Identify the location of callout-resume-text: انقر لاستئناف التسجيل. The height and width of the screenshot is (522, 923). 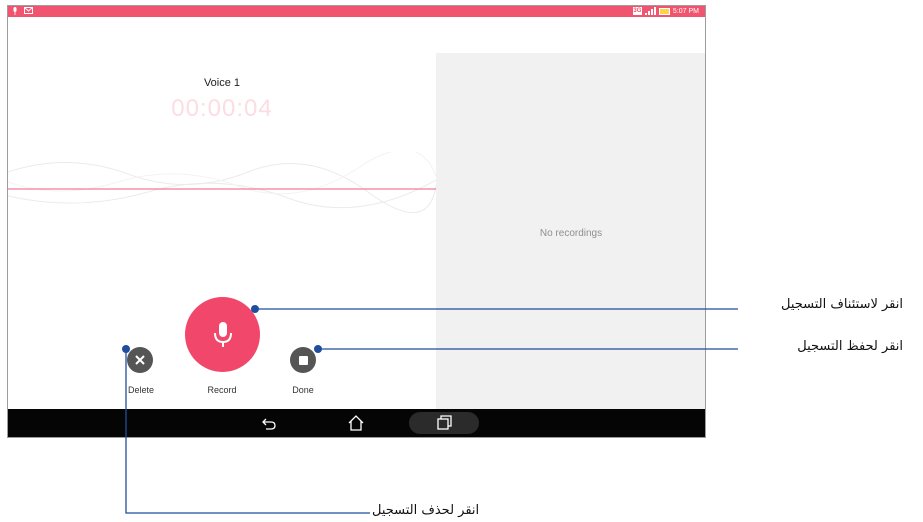
(841, 304).